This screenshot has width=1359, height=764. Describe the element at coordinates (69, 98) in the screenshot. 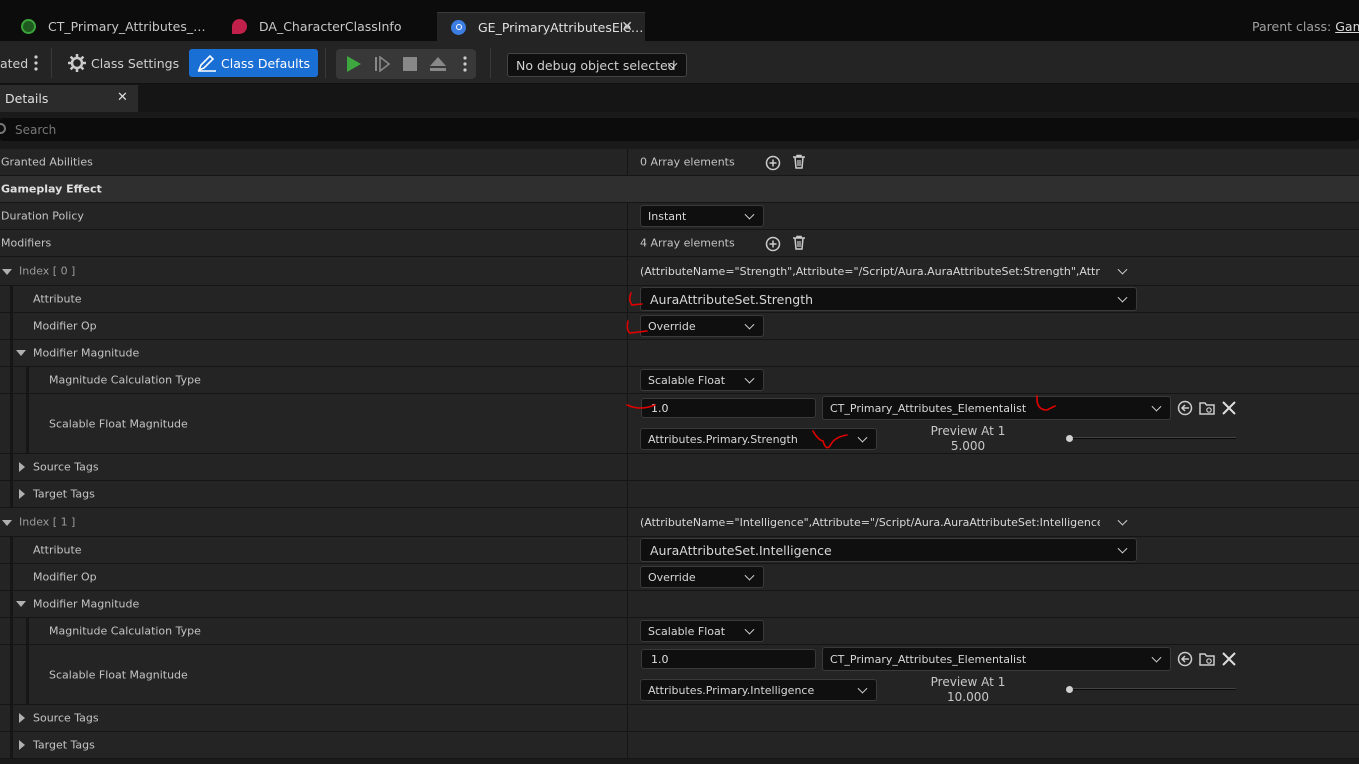

I see `details-tab: Details ✕` at that location.